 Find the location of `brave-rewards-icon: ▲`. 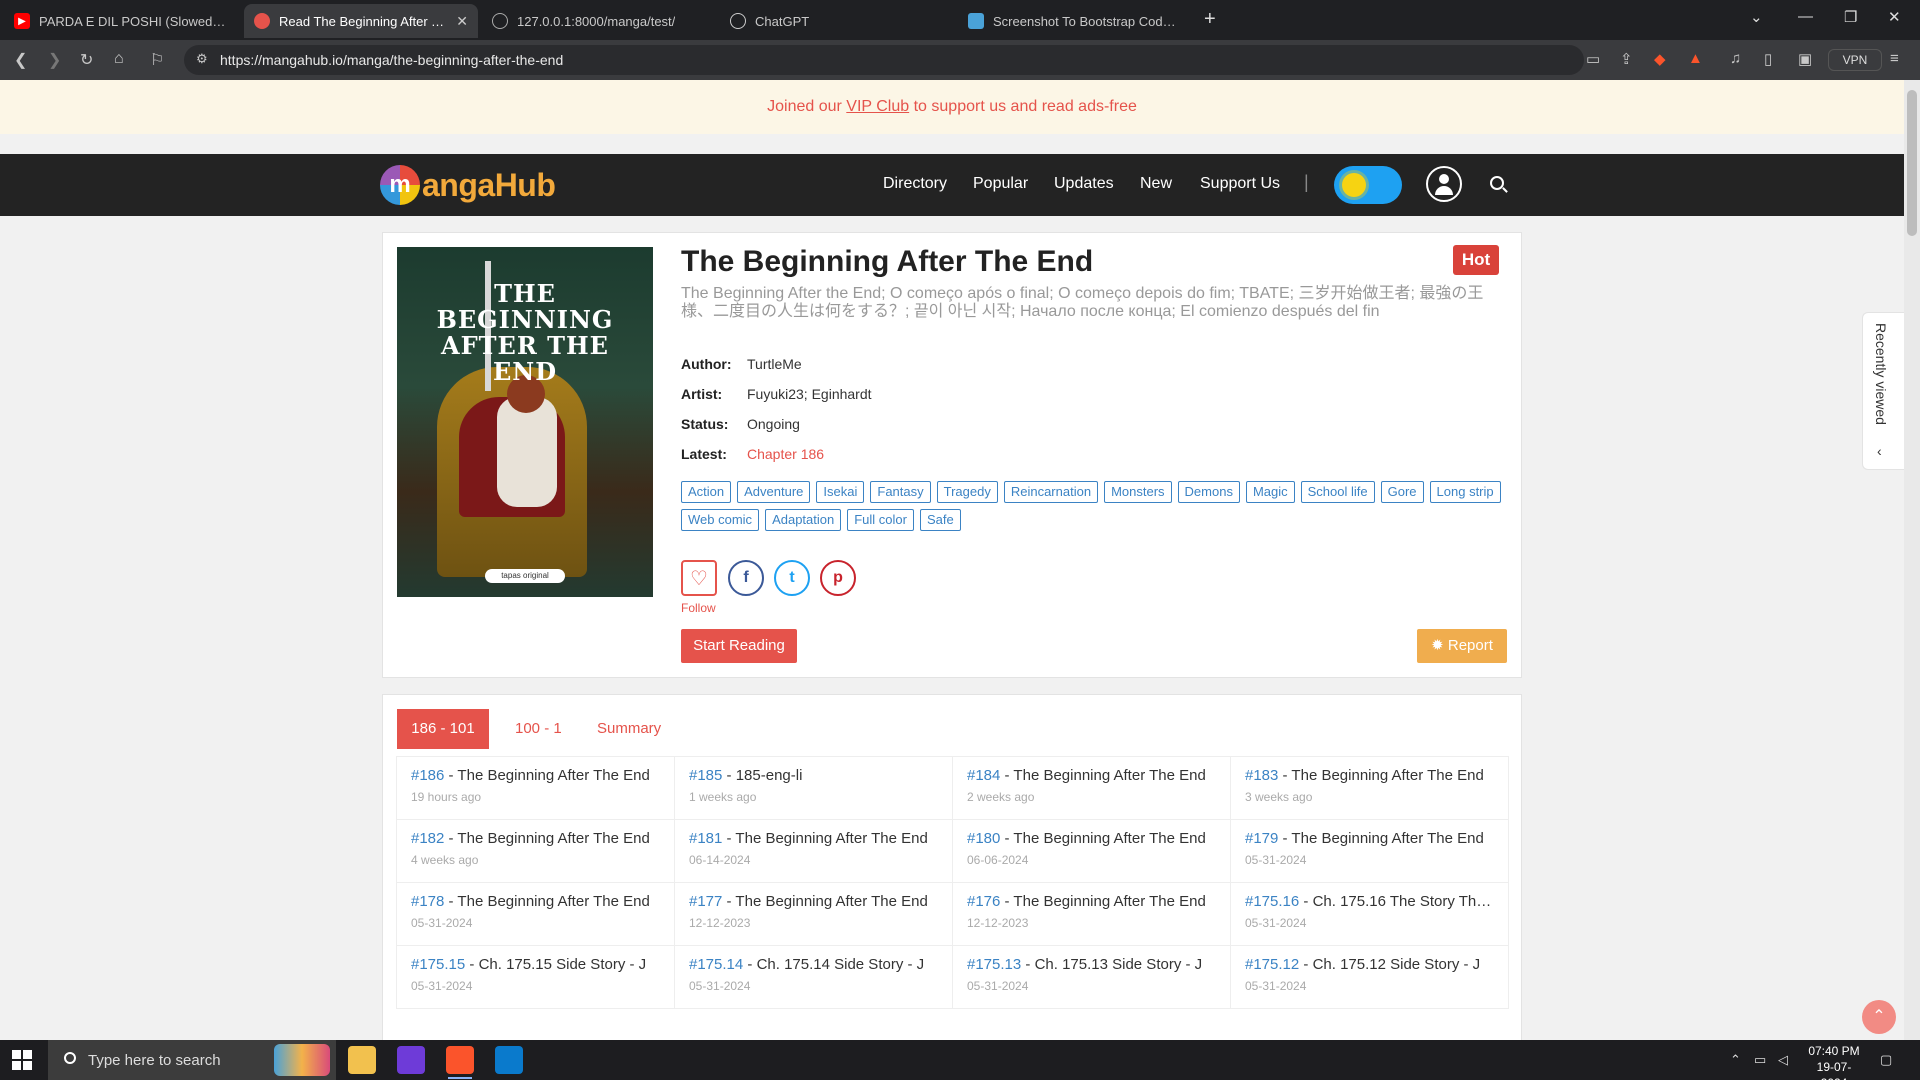

brave-rewards-icon: ▲ is located at coordinates (1695, 58).